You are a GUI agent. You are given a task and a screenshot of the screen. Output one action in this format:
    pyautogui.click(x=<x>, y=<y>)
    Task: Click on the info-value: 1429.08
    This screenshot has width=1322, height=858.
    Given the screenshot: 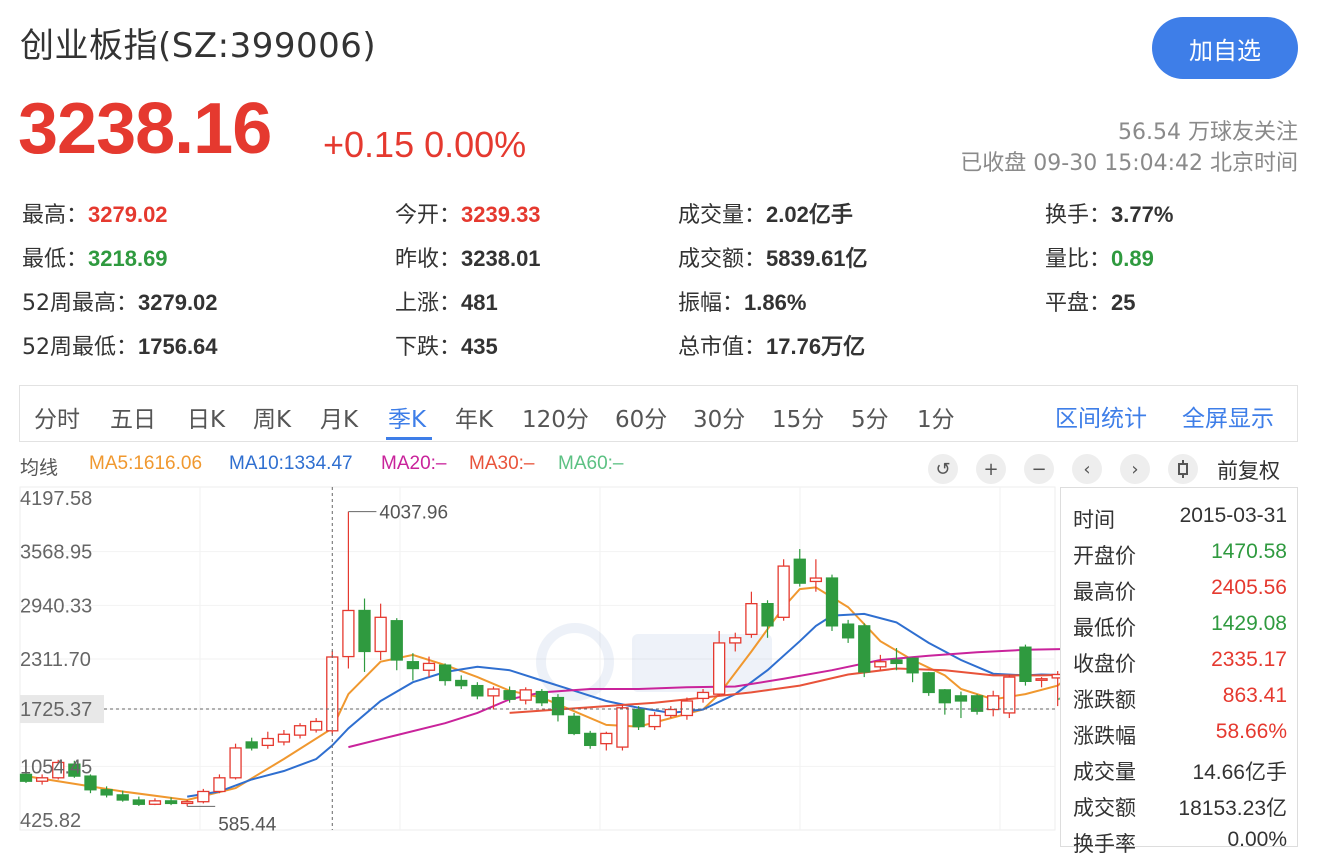 What is the action you would take?
    pyautogui.click(x=1249, y=623)
    